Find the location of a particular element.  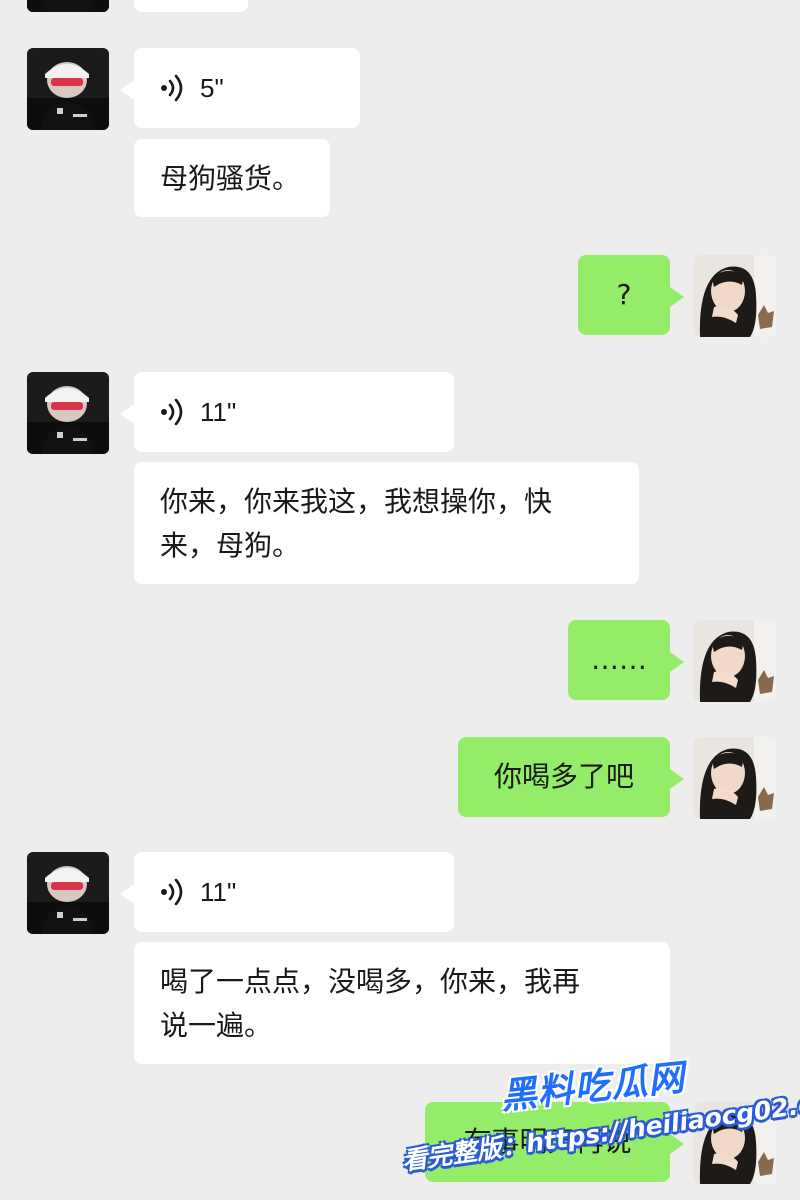

message-text-line: 说一遍。 is located at coordinates (216, 1025).